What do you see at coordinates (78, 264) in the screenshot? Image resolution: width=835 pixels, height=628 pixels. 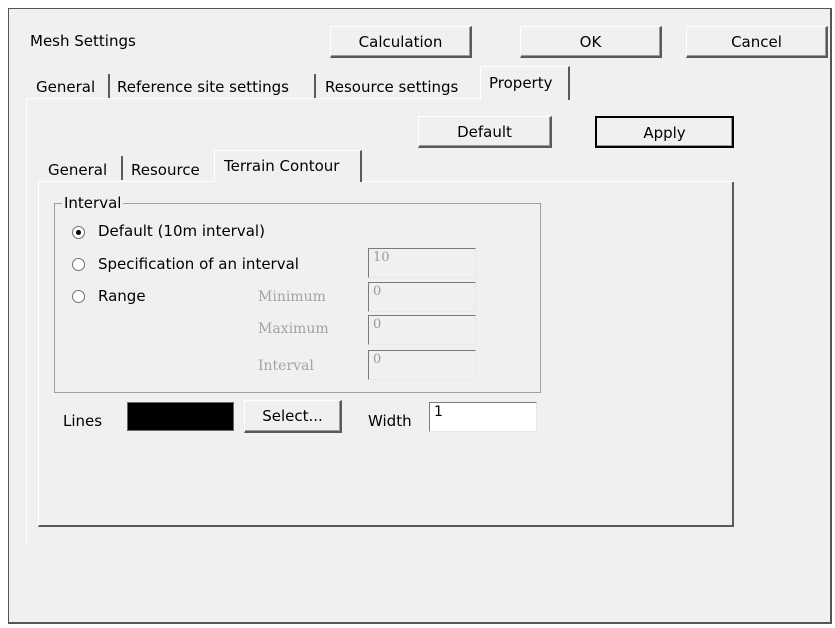 I see `radio-specification-interval` at bounding box center [78, 264].